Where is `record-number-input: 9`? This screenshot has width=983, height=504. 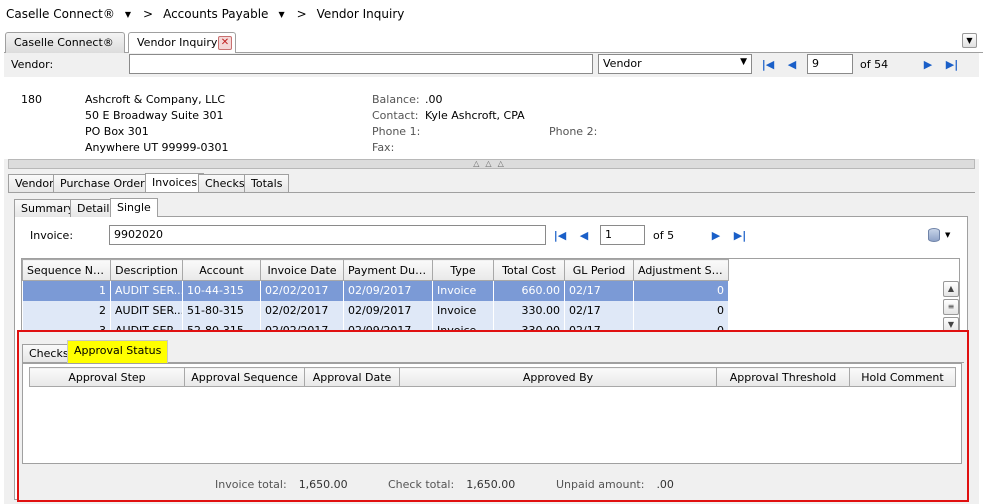
record-number-input: 9 is located at coordinates (830, 64).